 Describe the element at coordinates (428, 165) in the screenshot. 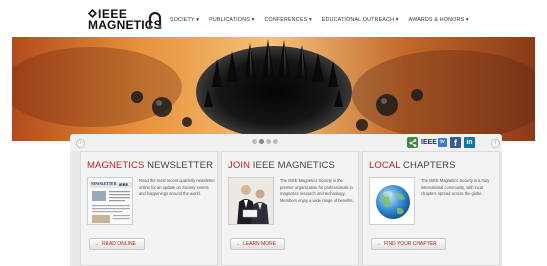

I see `card-title-rest: CHAPTERS` at that location.